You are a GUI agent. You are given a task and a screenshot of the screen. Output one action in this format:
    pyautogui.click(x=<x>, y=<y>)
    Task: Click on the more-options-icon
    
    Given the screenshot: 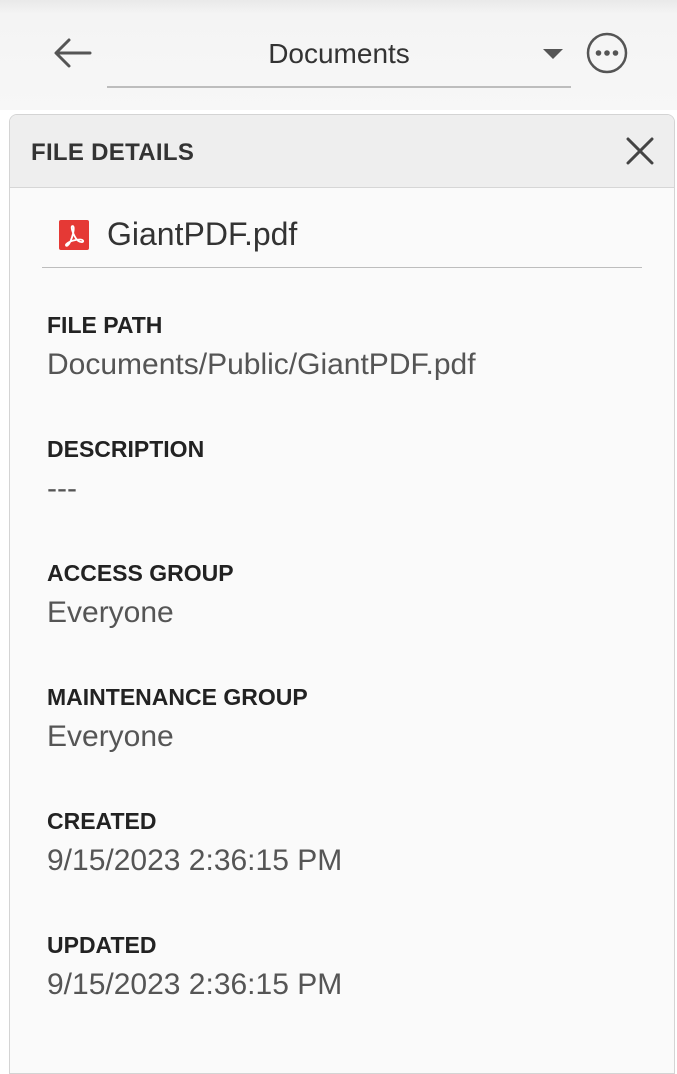 What is the action you would take?
    pyautogui.click(x=607, y=53)
    